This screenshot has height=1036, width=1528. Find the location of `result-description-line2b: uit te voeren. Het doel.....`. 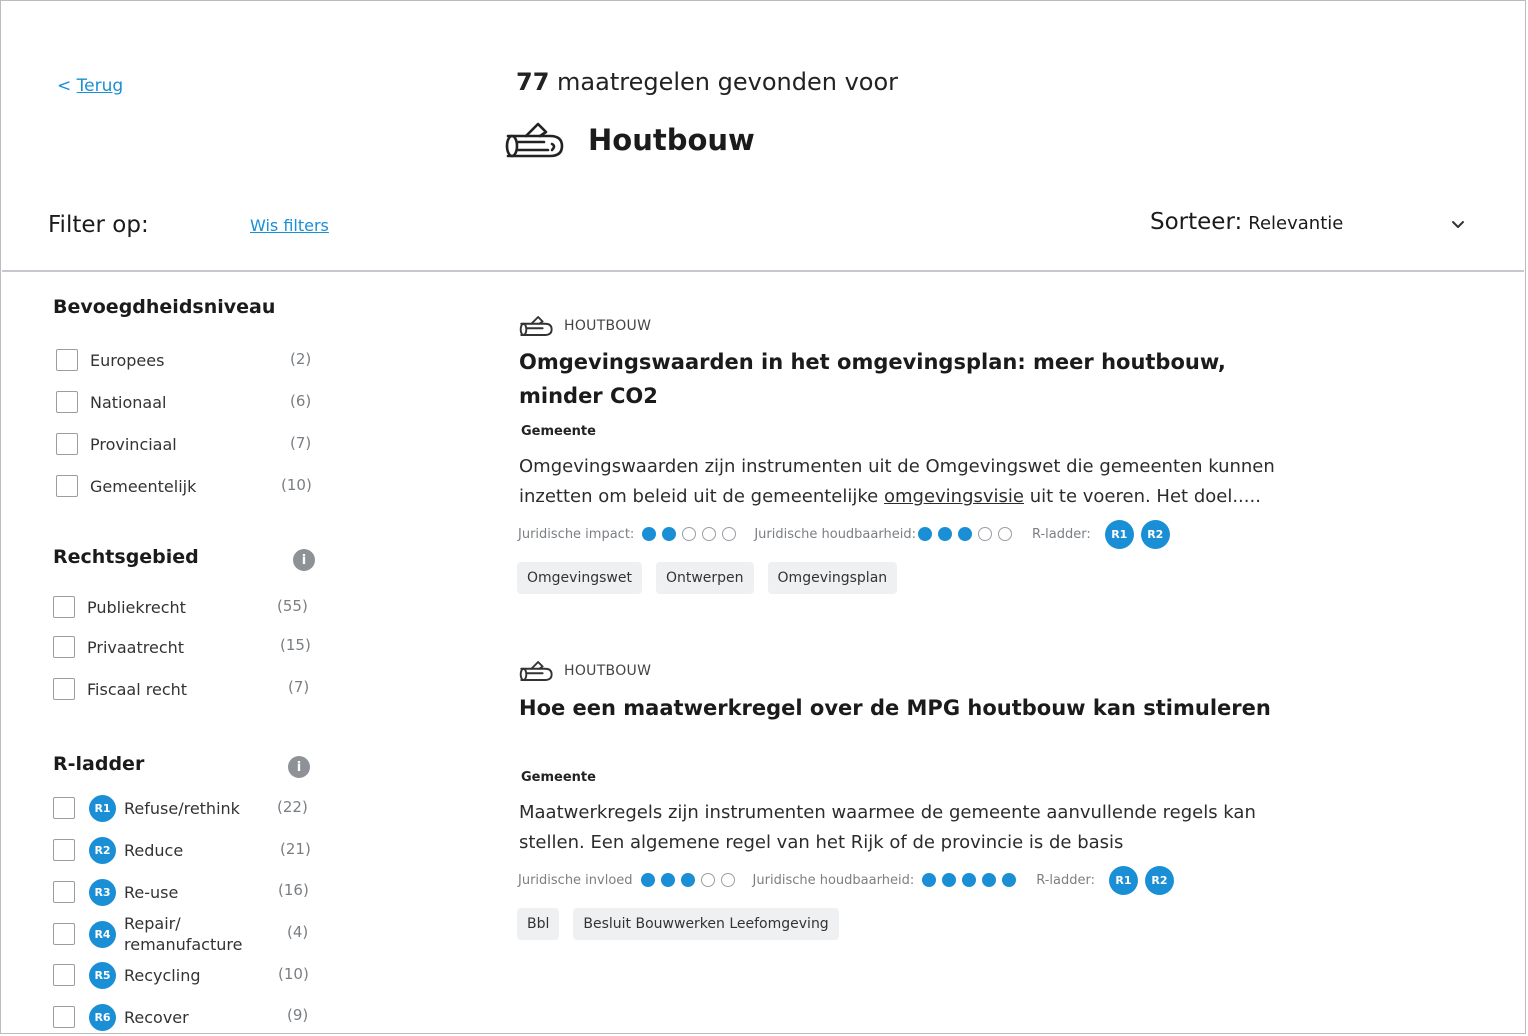

result-description-line2b: uit te voeren. Het doel..... is located at coordinates (1142, 496).